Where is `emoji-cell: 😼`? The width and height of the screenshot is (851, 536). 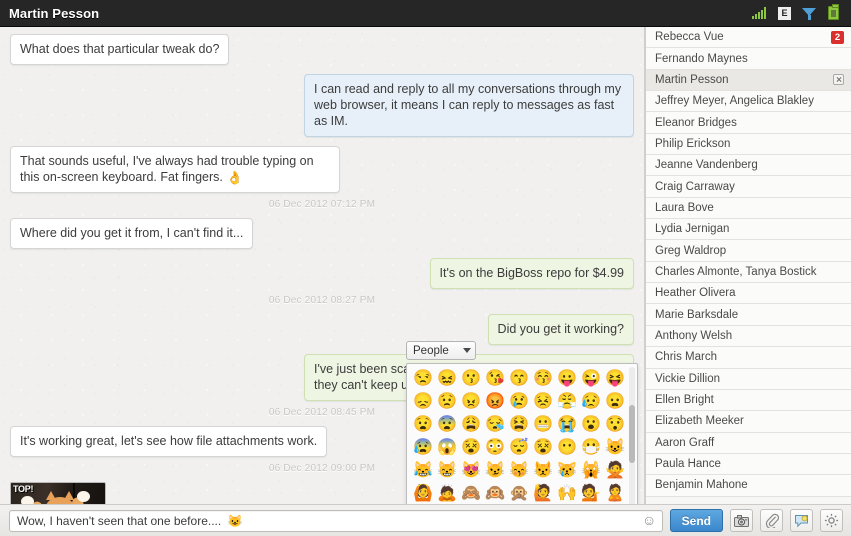
emoji-cell: 😼 is located at coordinates (495, 471).